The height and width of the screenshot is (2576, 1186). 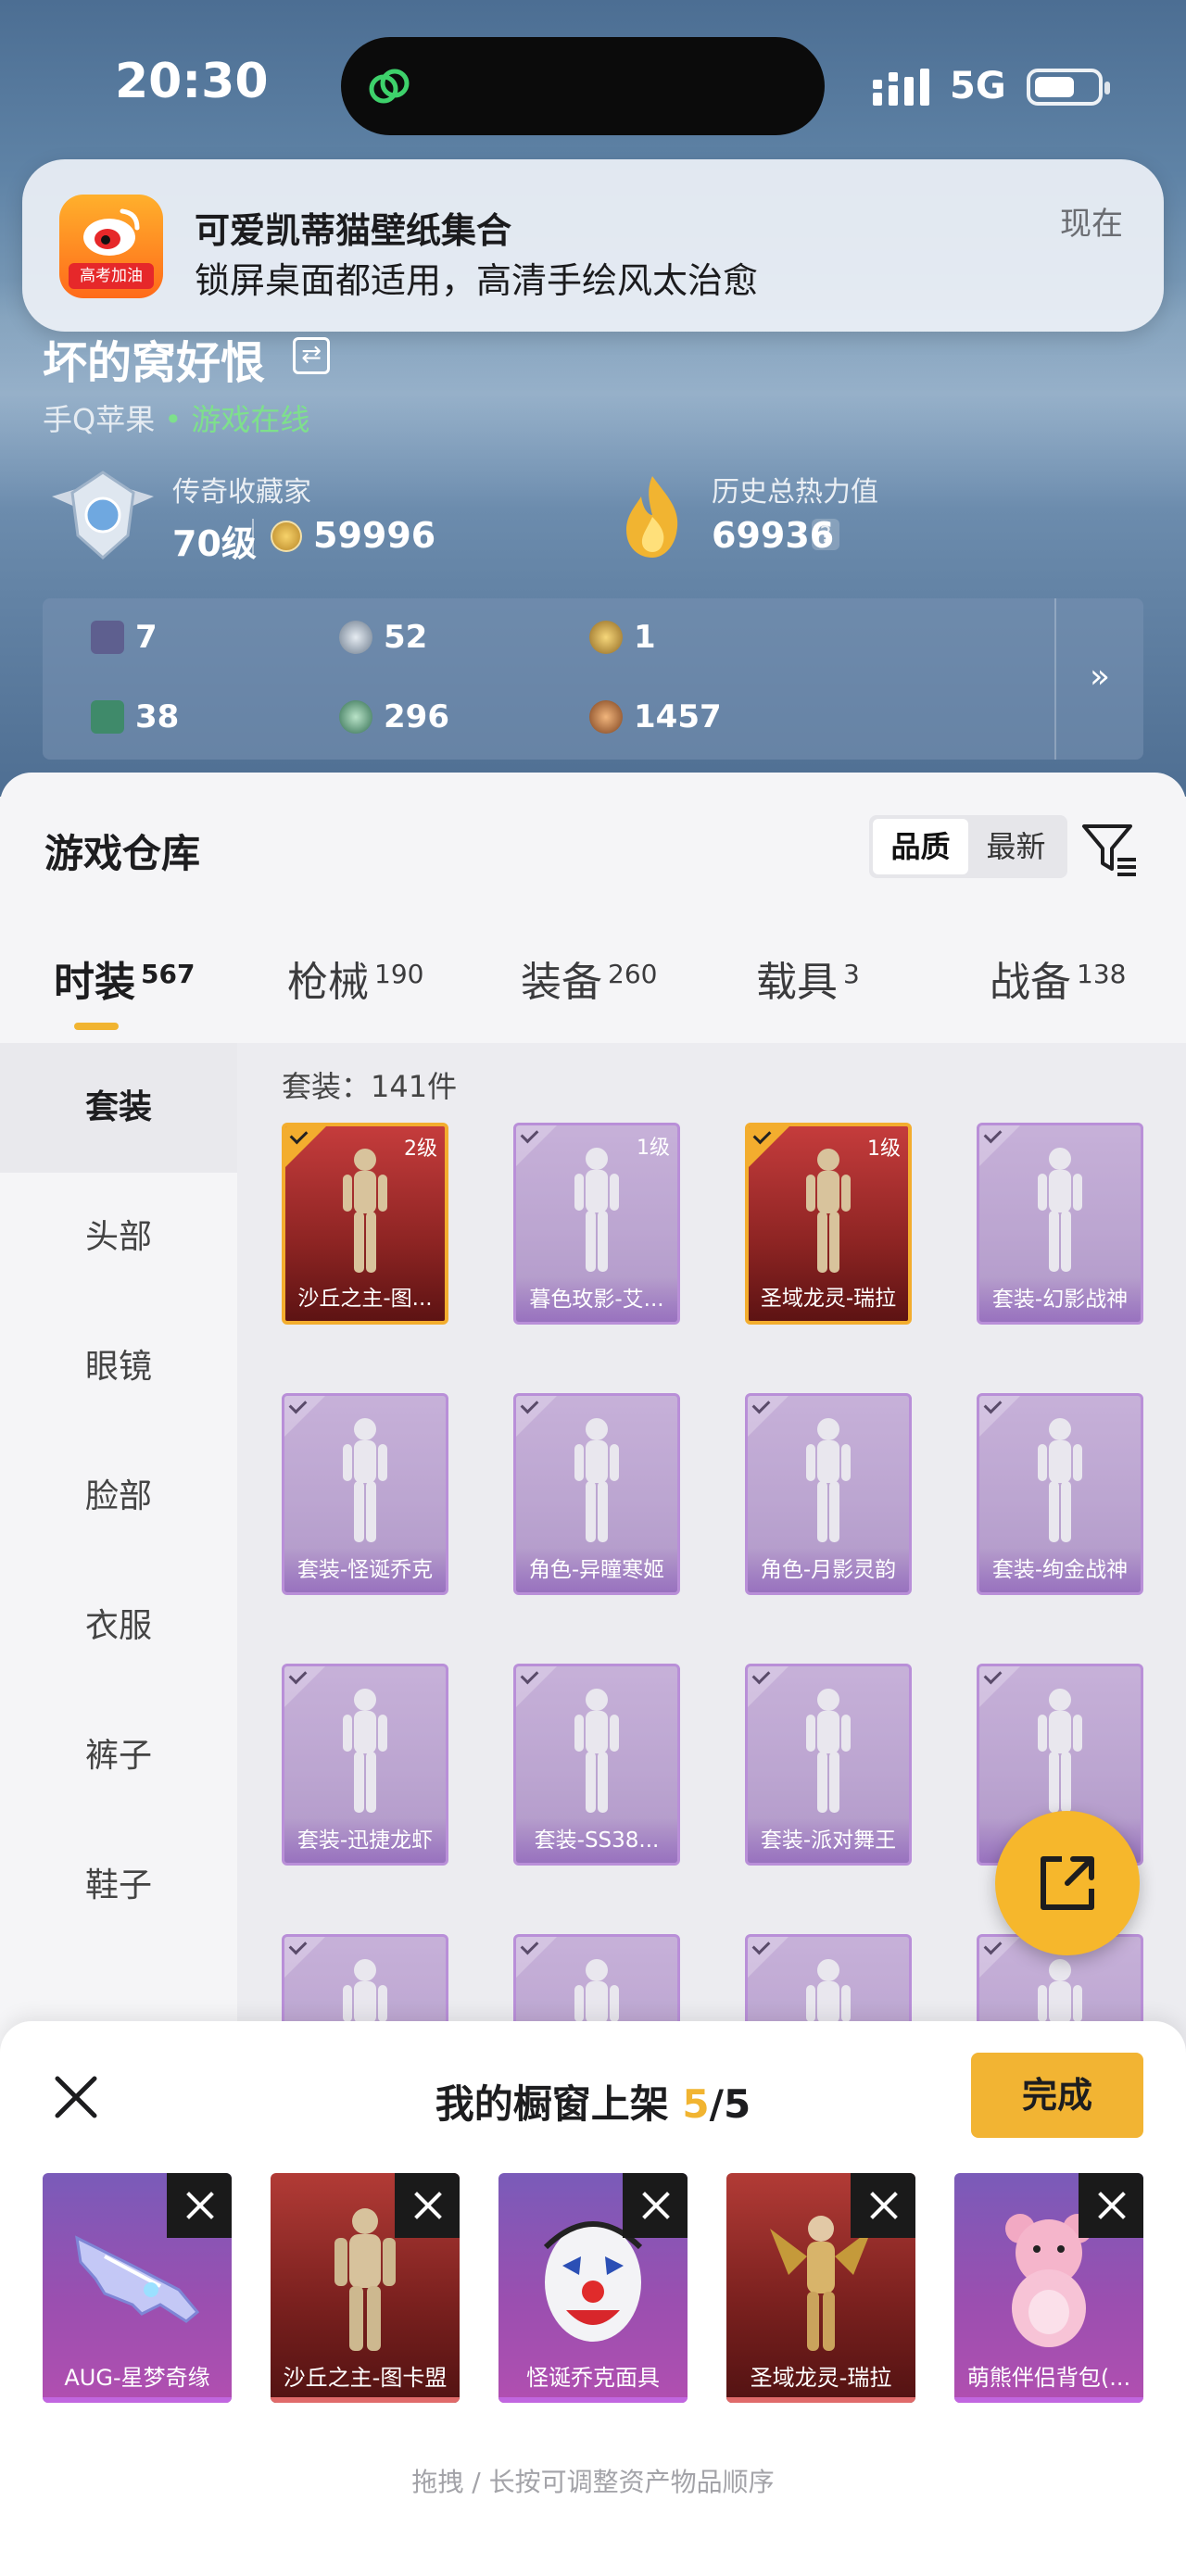 What do you see at coordinates (311, 355) in the screenshot?
I see `switch-account-icon: ⇄` at bounding box center [311, 355].